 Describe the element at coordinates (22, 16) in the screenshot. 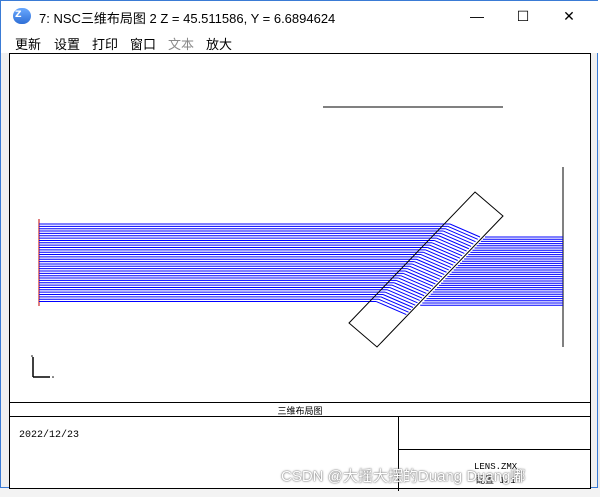

I see `zemax-app-icon: Z` at that location.